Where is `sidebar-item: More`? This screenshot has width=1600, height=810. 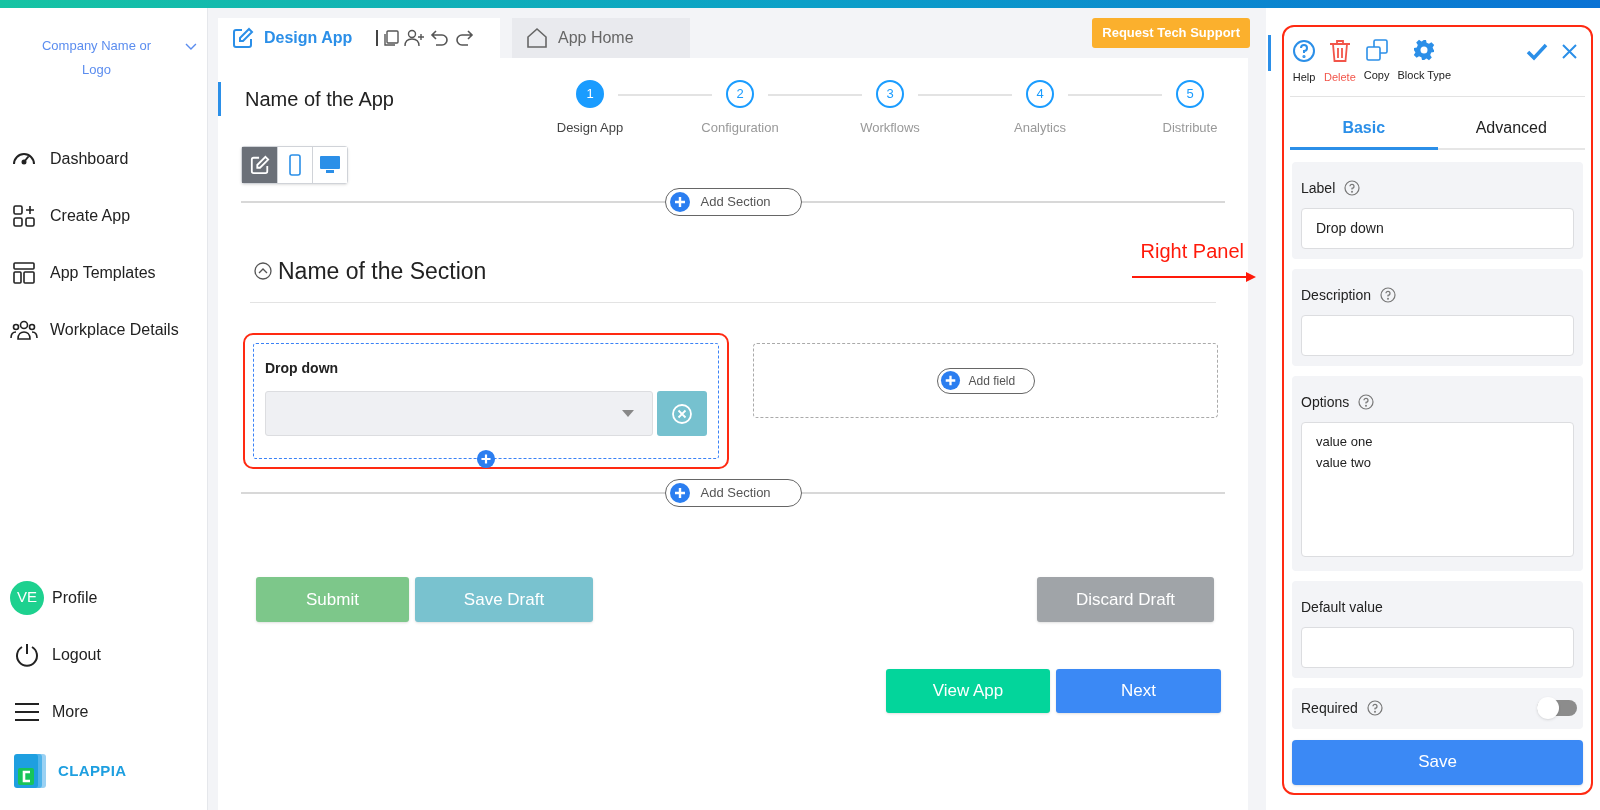 sidebar-item: More is located at coordinates (70, 711).